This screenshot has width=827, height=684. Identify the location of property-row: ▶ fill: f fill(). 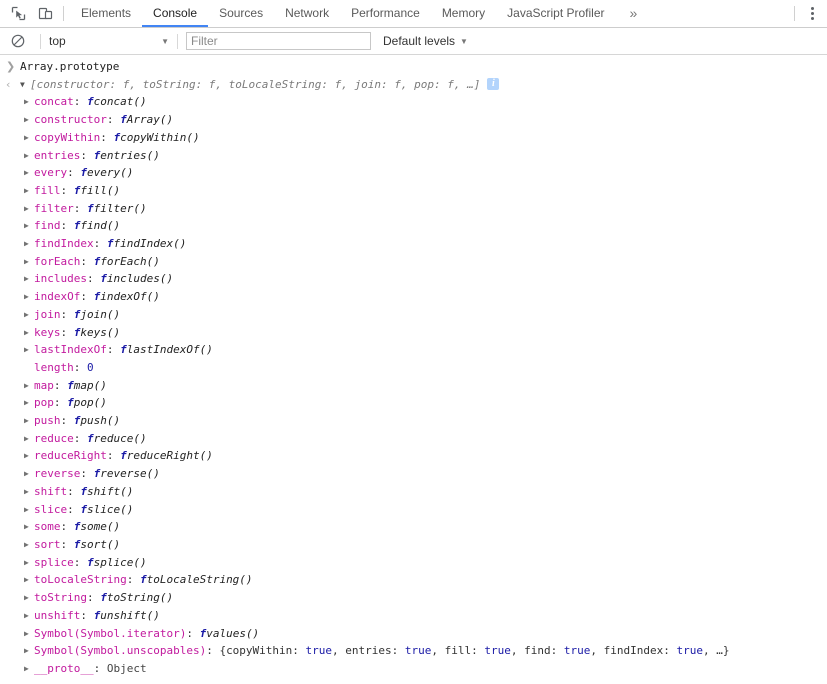
(413, 191).